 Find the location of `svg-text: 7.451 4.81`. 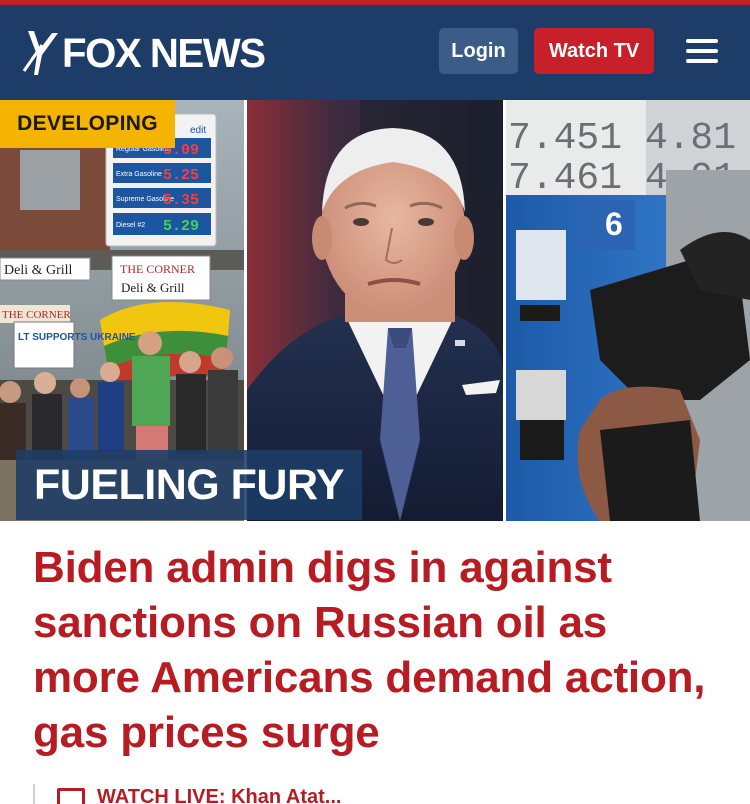

svg-text: 7.451 4.81 is located at coordinates (622, 138).